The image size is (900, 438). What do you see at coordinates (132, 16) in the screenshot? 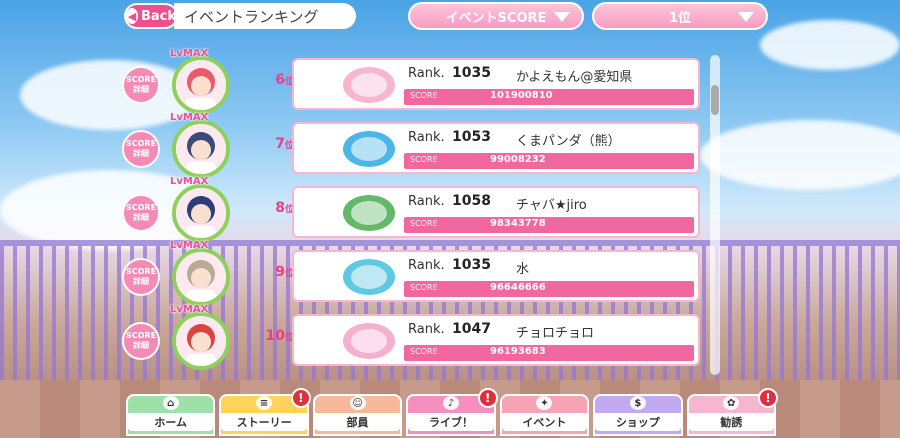
I see `chevron-left-icon: ◀` at bounding box center [132, 16].